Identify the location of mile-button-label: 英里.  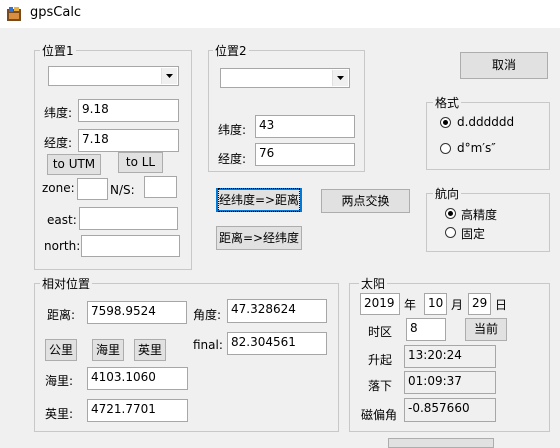
(149, 350).